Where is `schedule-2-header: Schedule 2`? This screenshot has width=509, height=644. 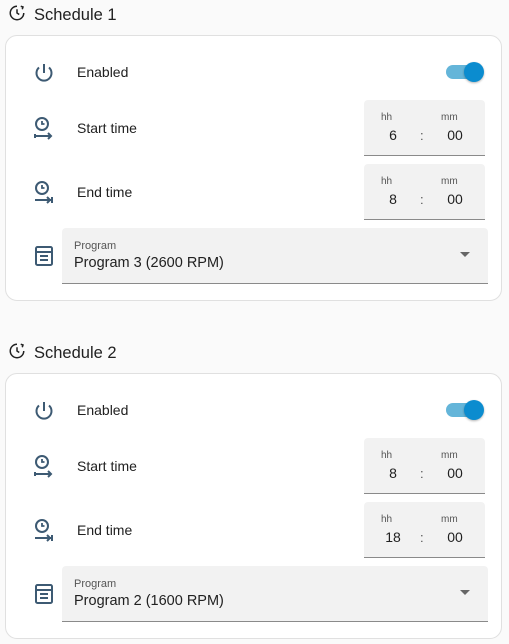 schedule-2-header: Schedule 2 is located at coordinates (62, 353).